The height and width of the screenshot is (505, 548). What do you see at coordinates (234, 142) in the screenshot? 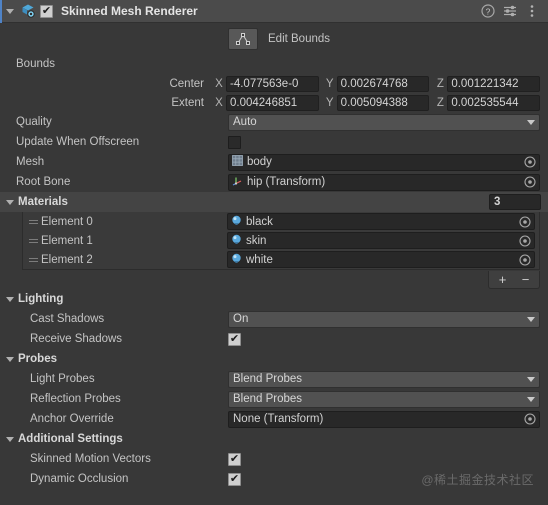
I see `update-when-offscreen-checkbox` at bounding box center [234, 142].